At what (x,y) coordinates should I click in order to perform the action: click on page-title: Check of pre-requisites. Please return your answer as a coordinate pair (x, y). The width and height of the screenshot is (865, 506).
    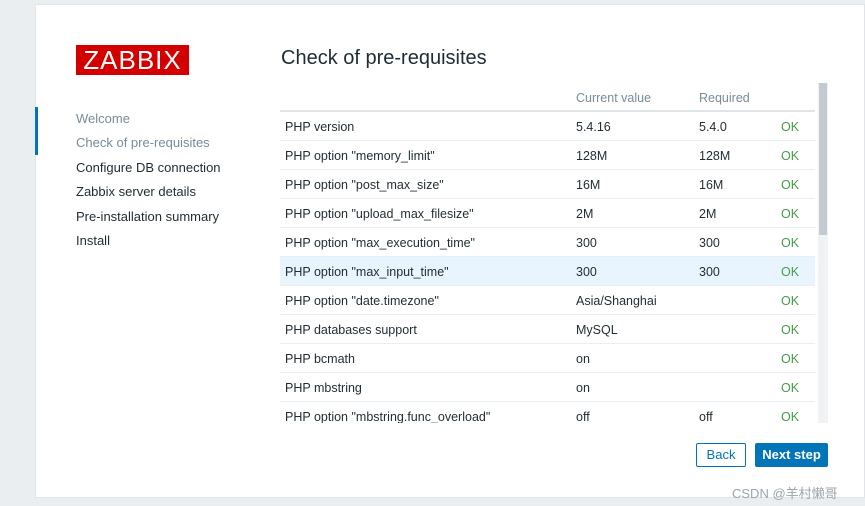
    Looking at the image, I should click on (384, 58).